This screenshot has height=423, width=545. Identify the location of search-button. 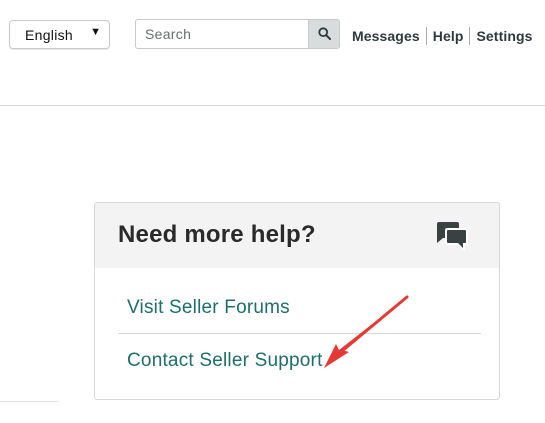
(323, 34).